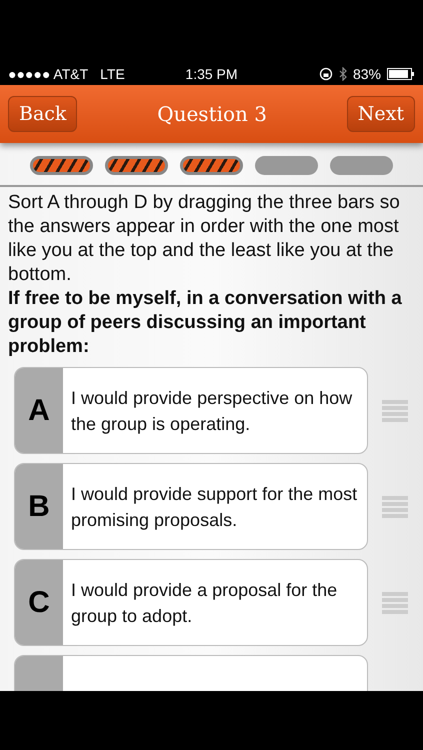 Image resolution: width=423 pixels, height=750 pixels. I want to click on question-title: Question 3, so click(212, 114).